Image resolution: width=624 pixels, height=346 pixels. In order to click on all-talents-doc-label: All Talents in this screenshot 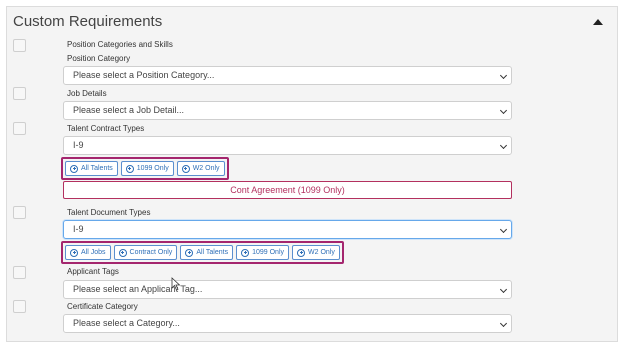, I will do `click(212, 252)`.